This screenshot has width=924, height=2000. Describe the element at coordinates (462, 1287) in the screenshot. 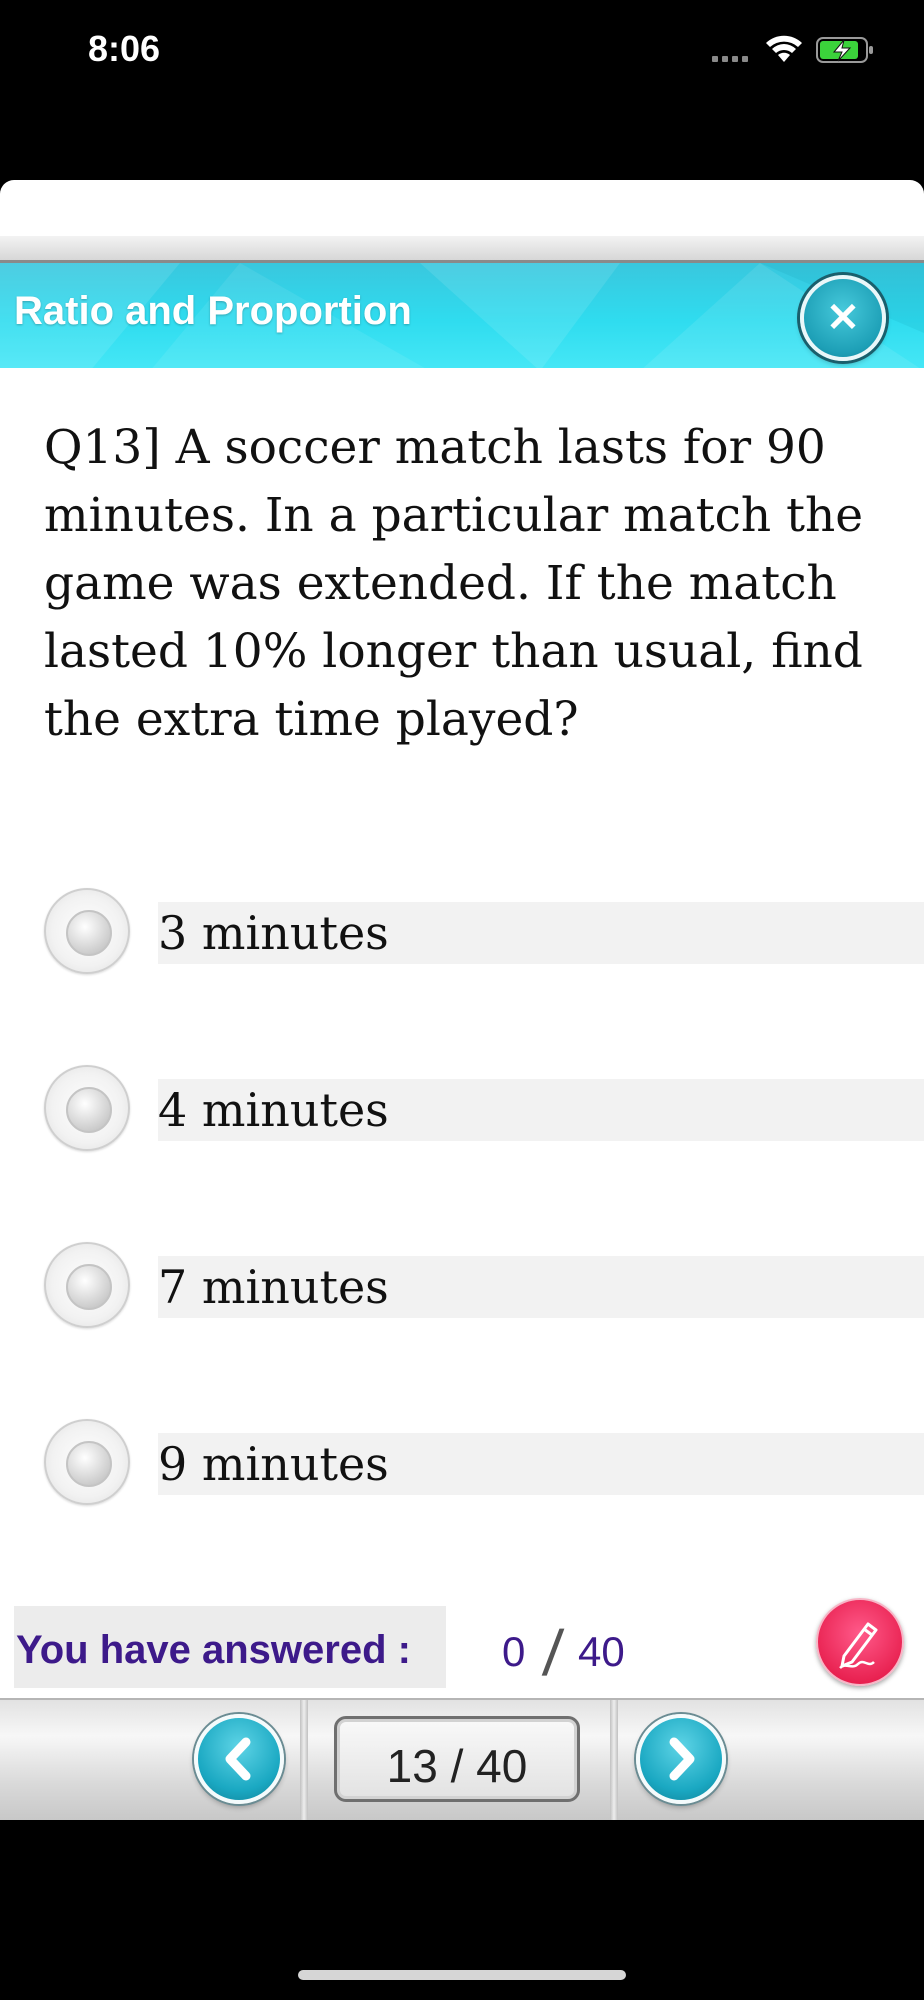

I see `option-item: 7 minutes` at that location.